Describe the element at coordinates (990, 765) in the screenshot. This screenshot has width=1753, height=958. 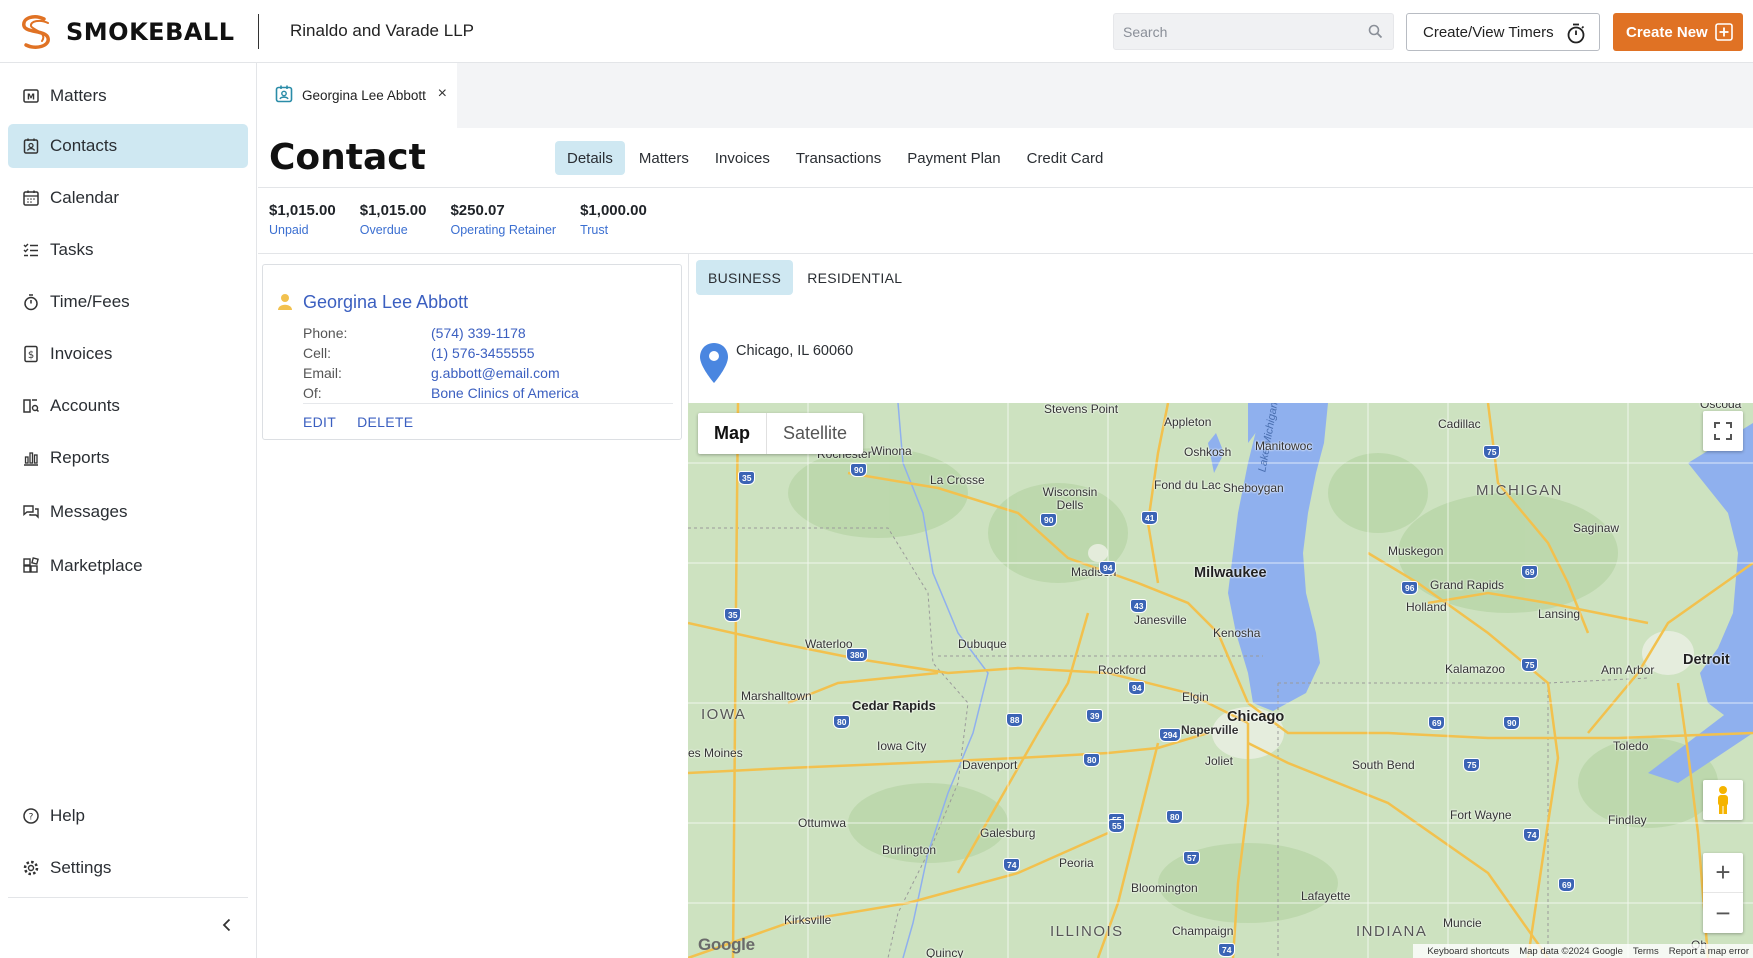
I see `city-label: Davenport` at that location.